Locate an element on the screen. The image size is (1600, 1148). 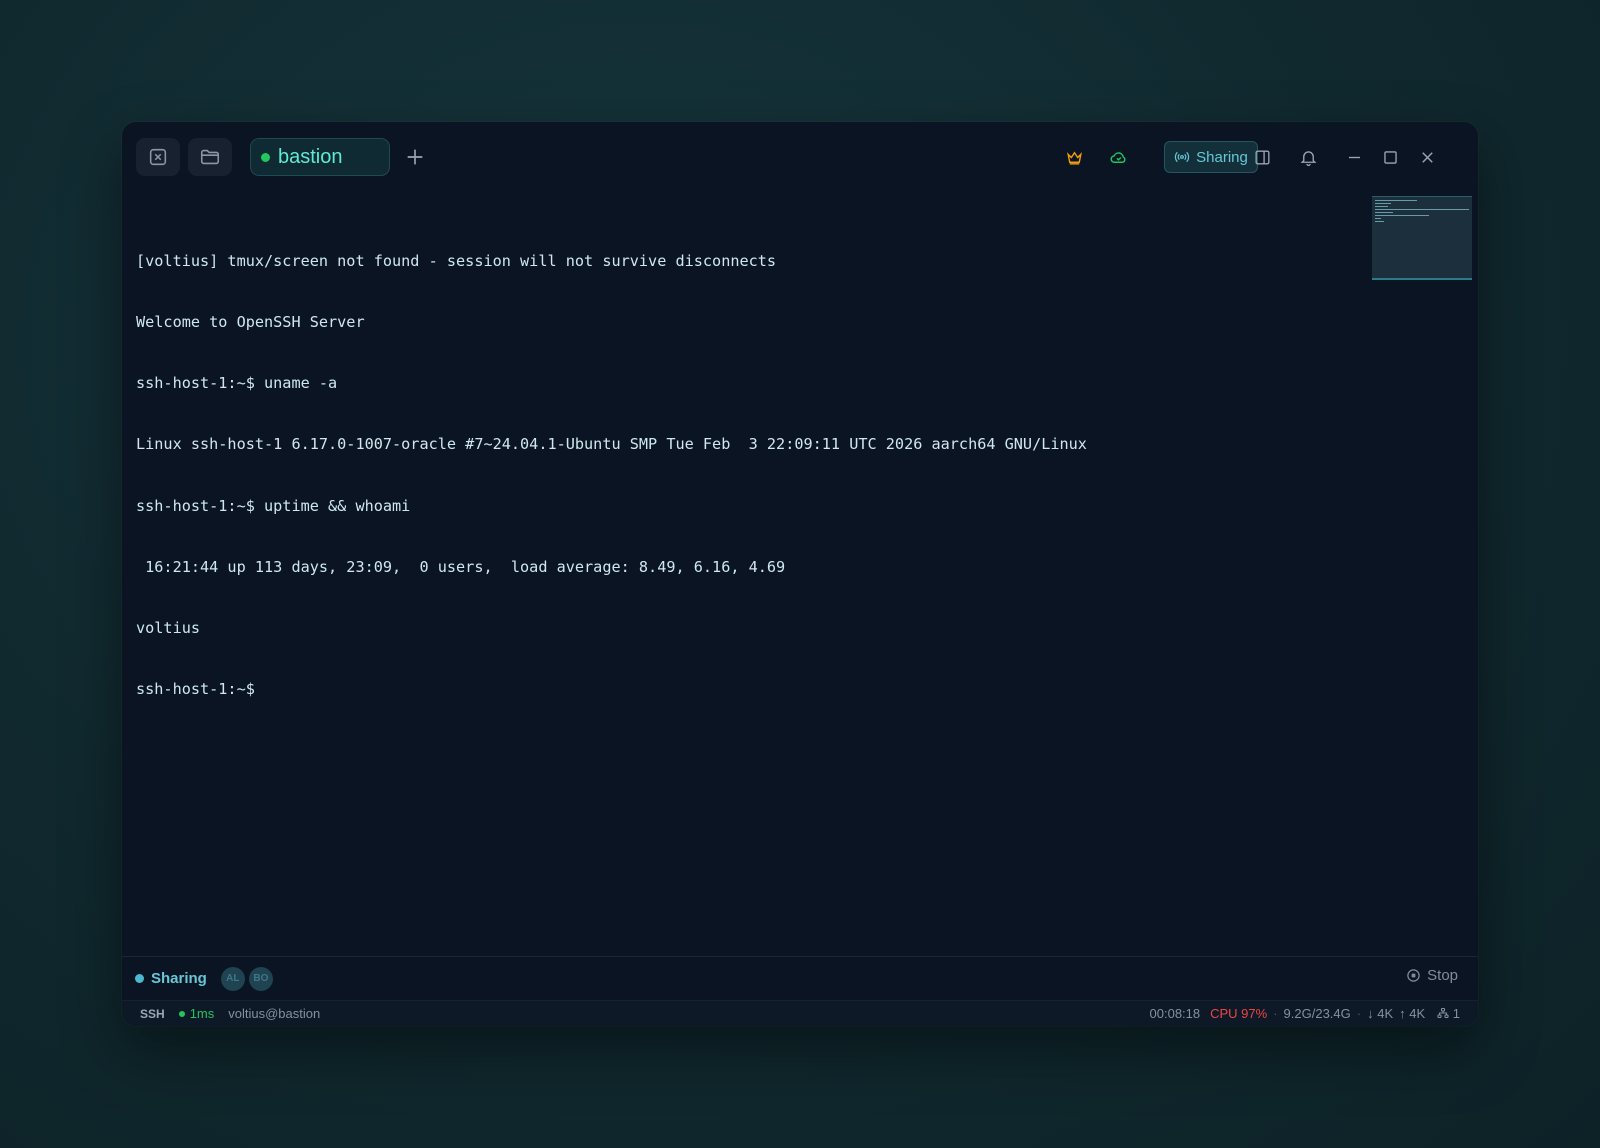
stop-sharing-button: Stop is located at coordinates (1432, 975).